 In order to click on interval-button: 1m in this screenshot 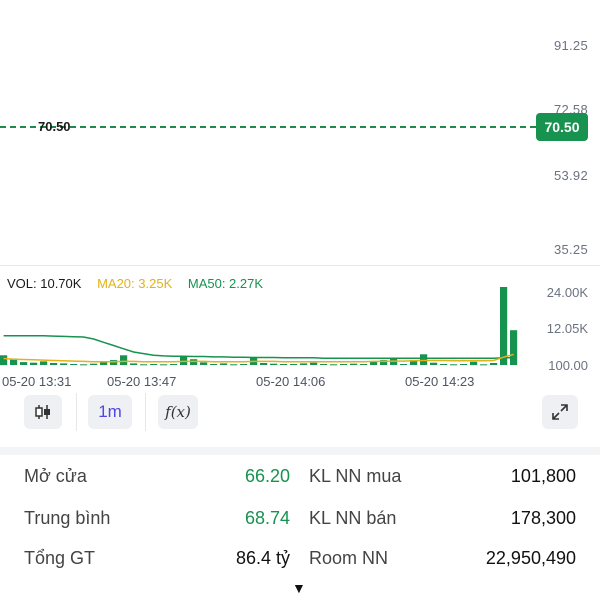, I will do `click(110, 412)`.